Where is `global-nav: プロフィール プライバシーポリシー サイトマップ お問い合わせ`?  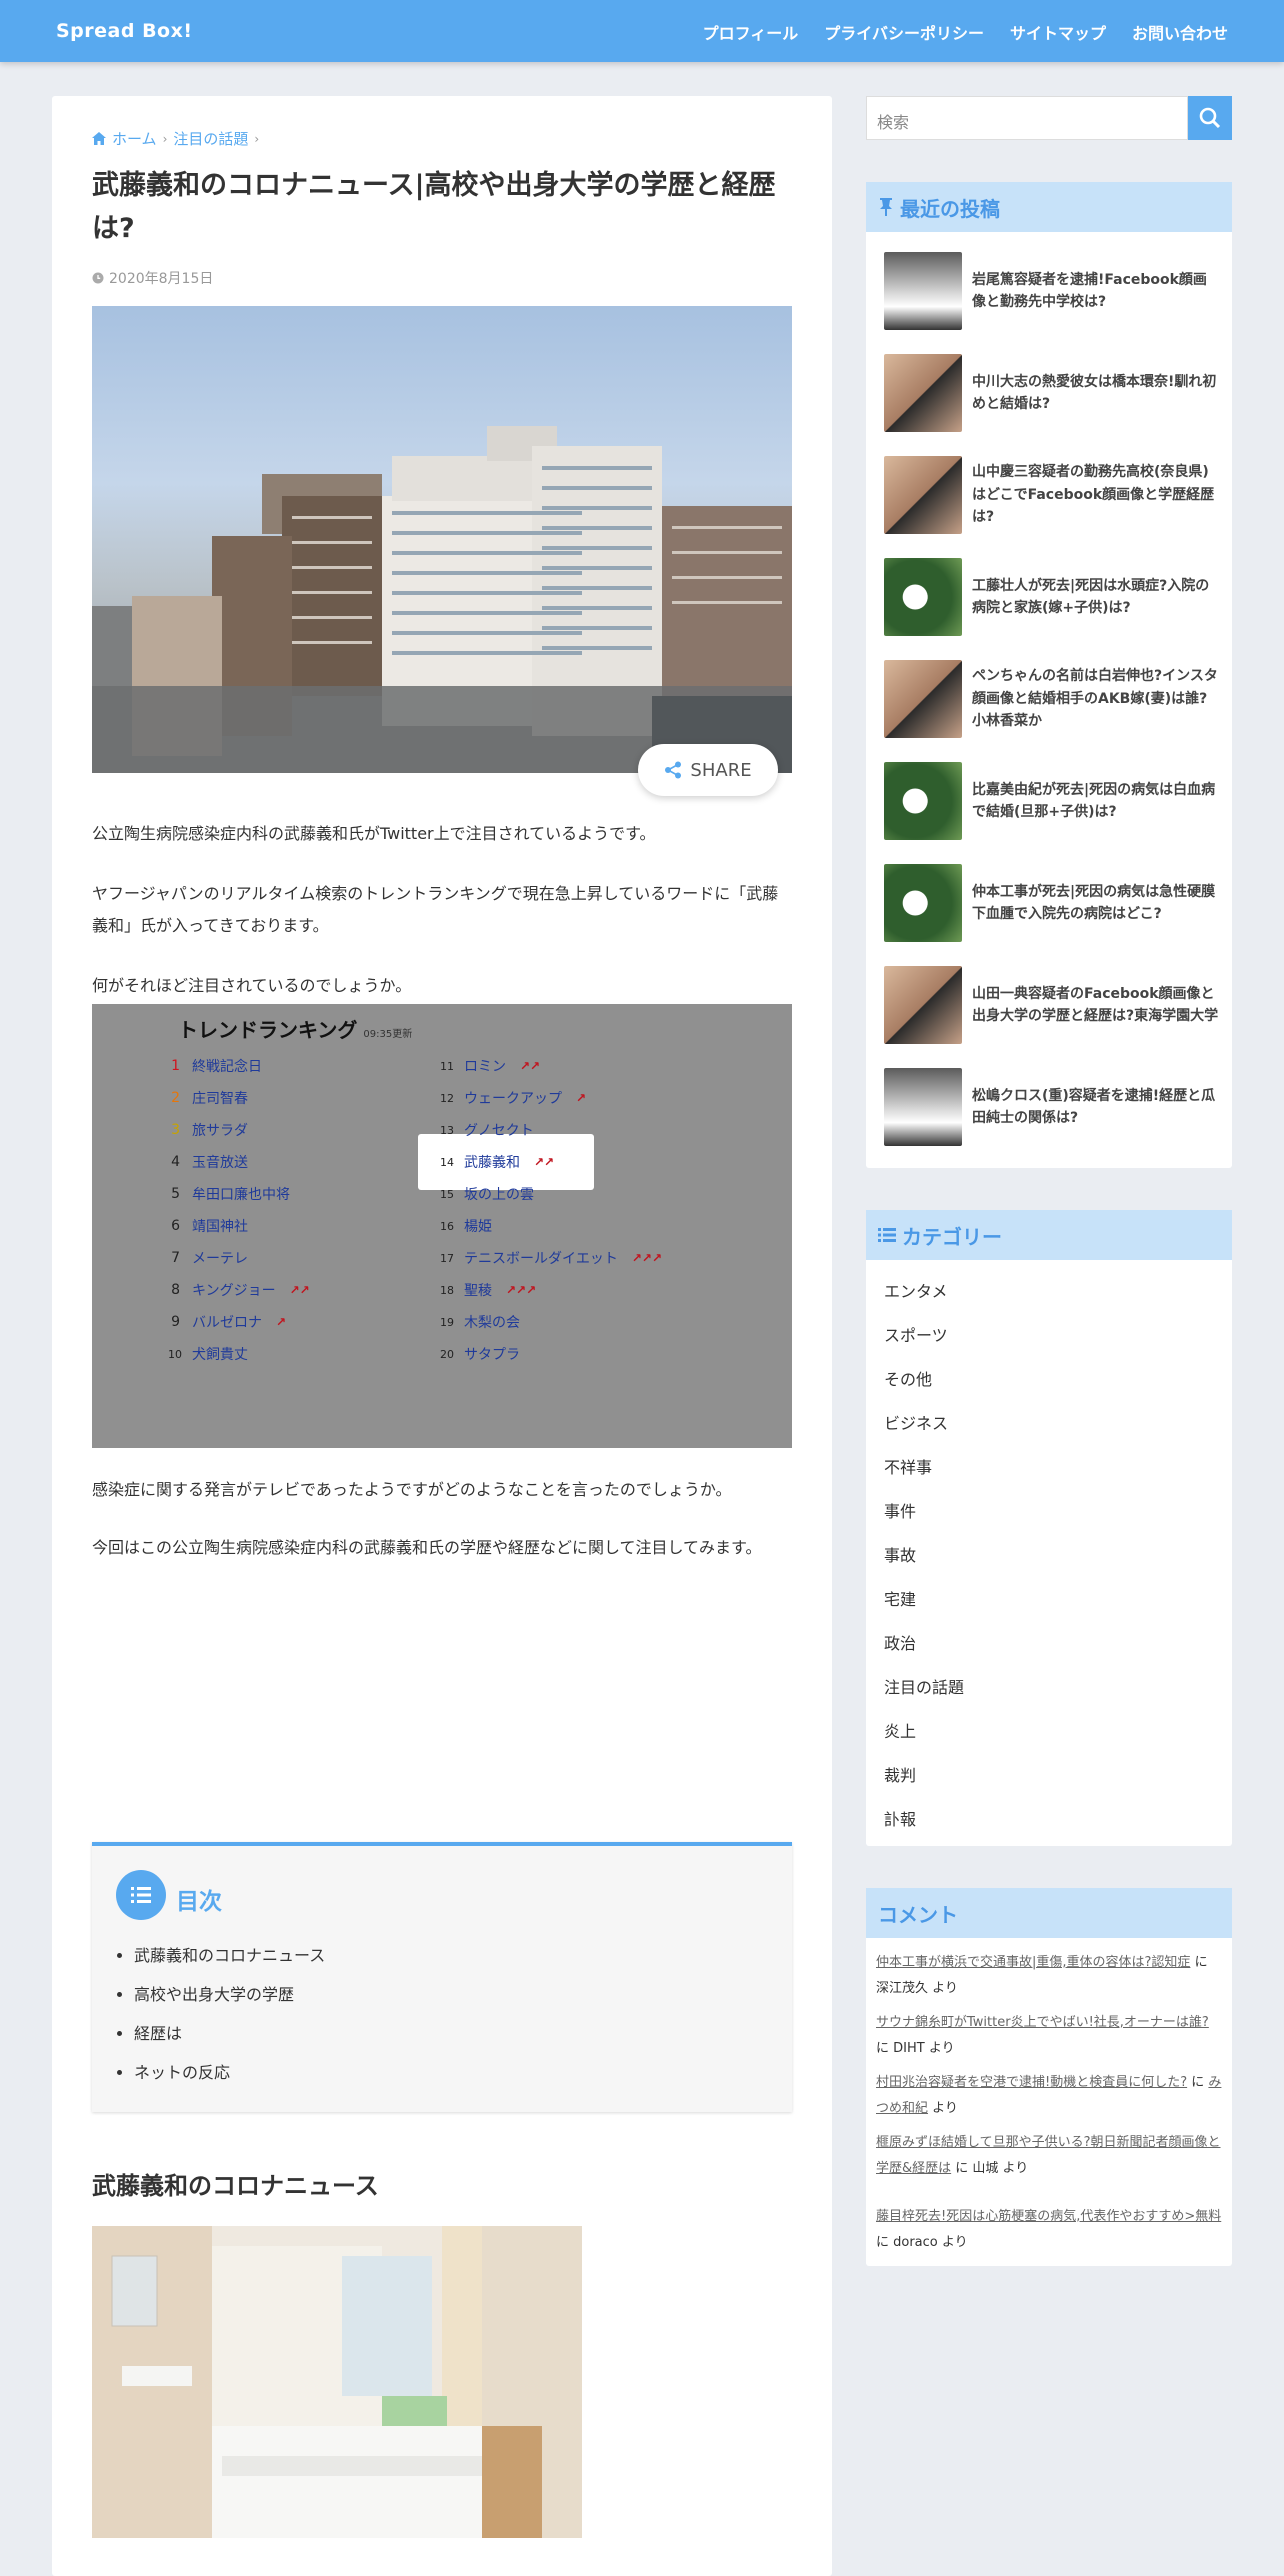
global-nav: プロフィール プライバシーポリシー サイトマップ お問い合わせ is located at coordinates (965, 32).